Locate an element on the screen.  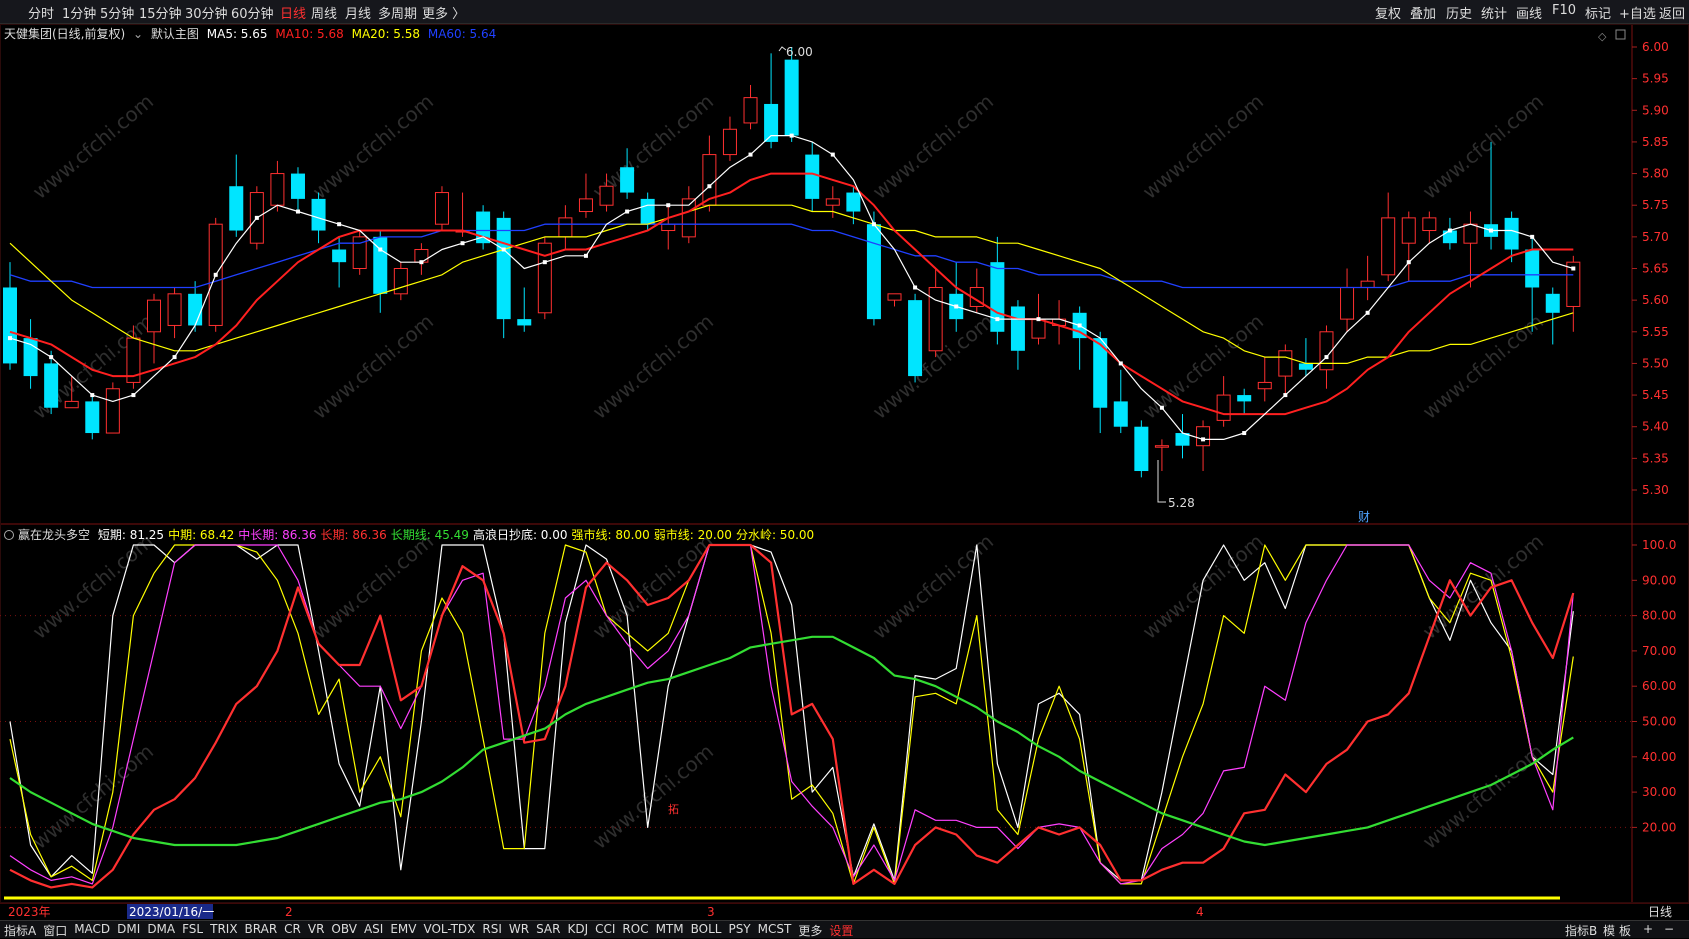
indicator-tab: BRAR is located at coordinates (261, 929).